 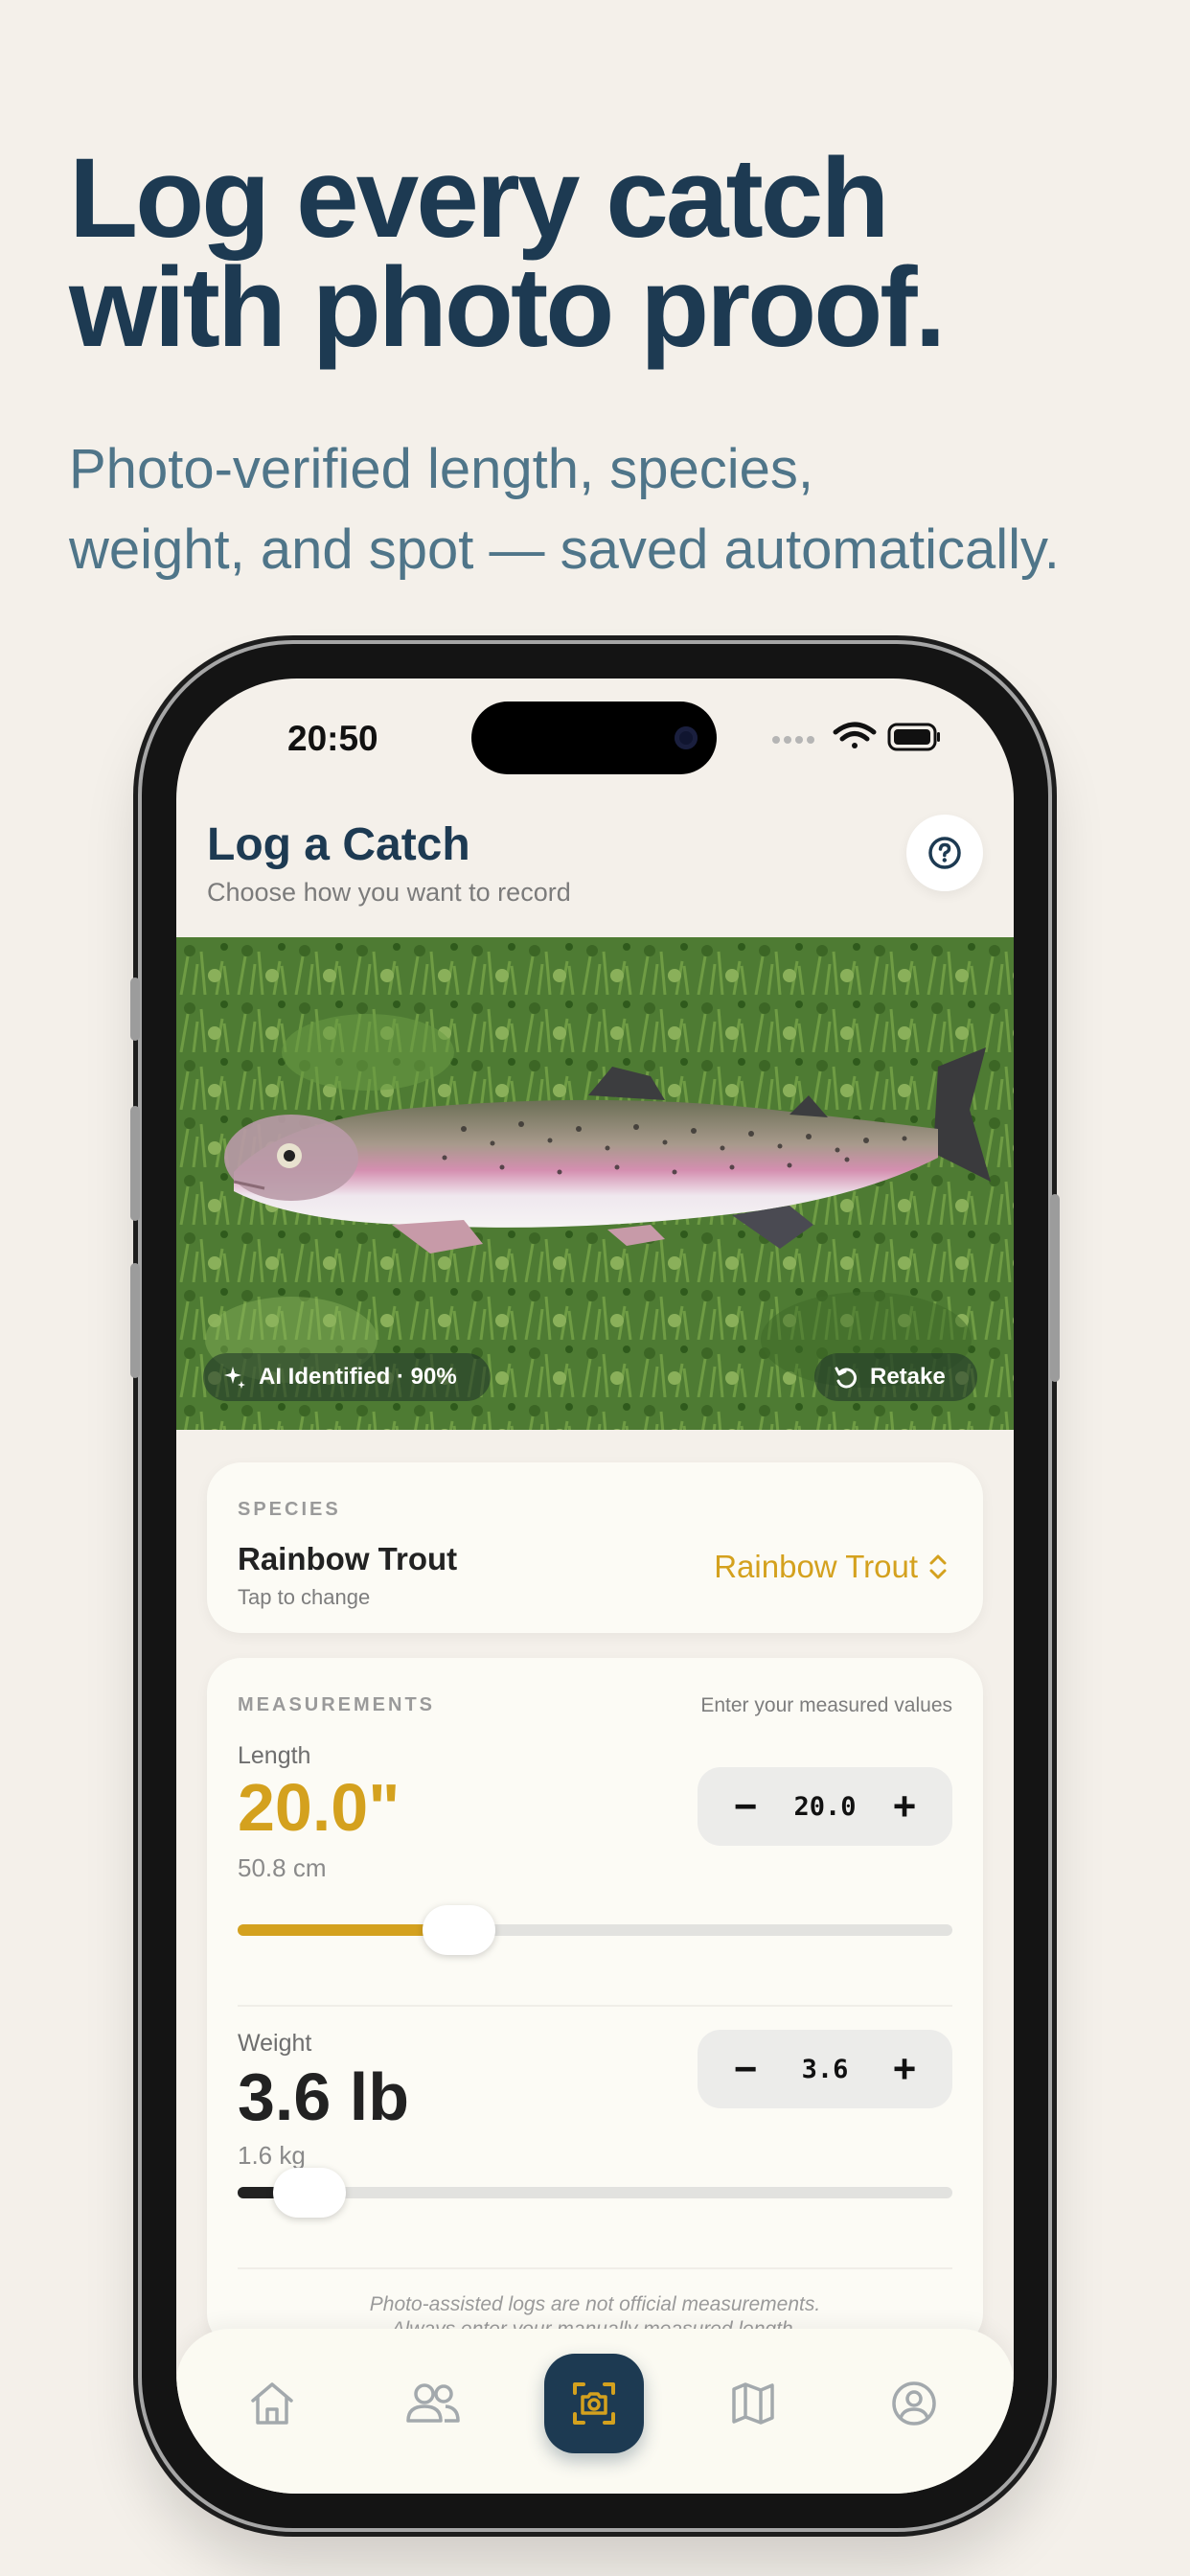 What do you see at coordinates (905, 1806) in the screenshot?
I see `length-increment-button: +` at bounding box center [905, 1806].